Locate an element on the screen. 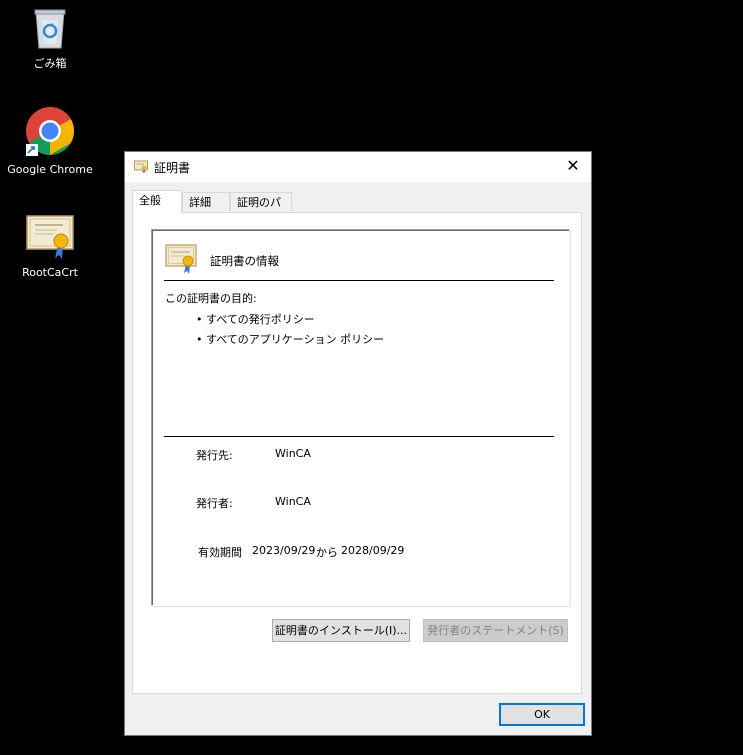 The width and height of the screenshot is (743, 755). close-button: ✕ is located at coordinates (573, 166).